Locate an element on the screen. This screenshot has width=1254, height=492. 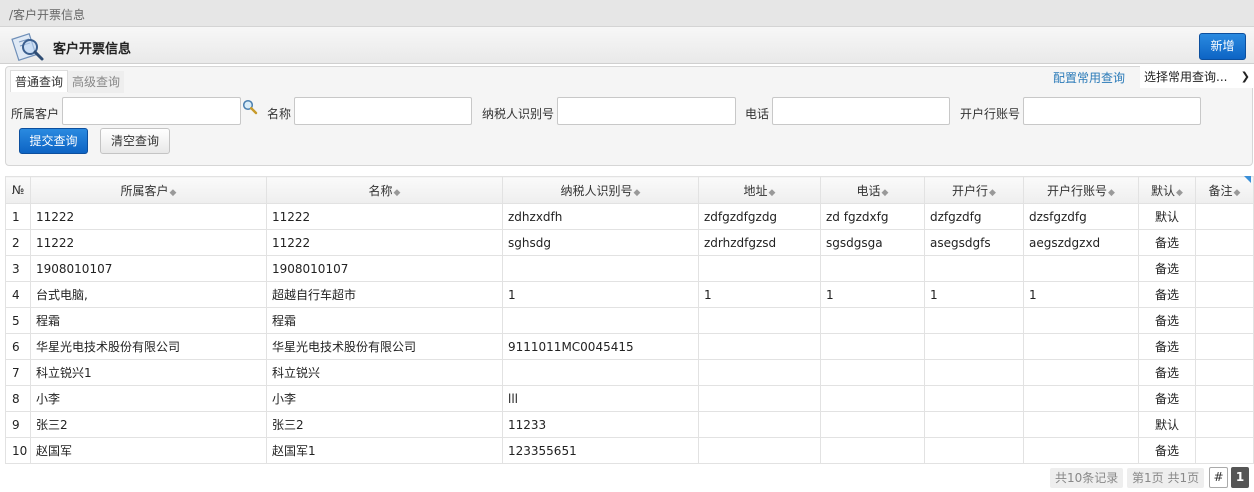
cell-customer: 科立锐兴1 is located at coordinates (148, 372).